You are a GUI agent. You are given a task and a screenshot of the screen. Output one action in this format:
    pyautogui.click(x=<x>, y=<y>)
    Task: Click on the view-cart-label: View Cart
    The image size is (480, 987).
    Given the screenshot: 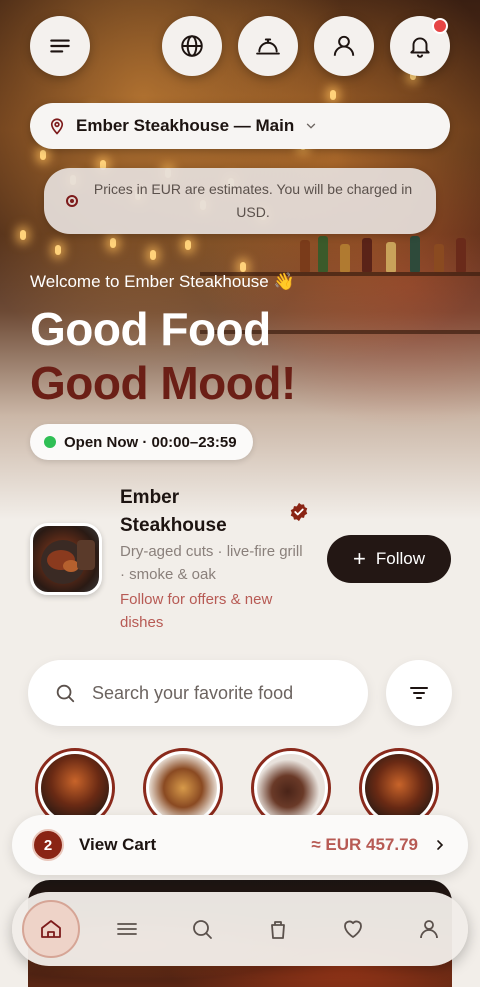 What is the action you would take?
    pyautogui.click(x=118, y=844)
    